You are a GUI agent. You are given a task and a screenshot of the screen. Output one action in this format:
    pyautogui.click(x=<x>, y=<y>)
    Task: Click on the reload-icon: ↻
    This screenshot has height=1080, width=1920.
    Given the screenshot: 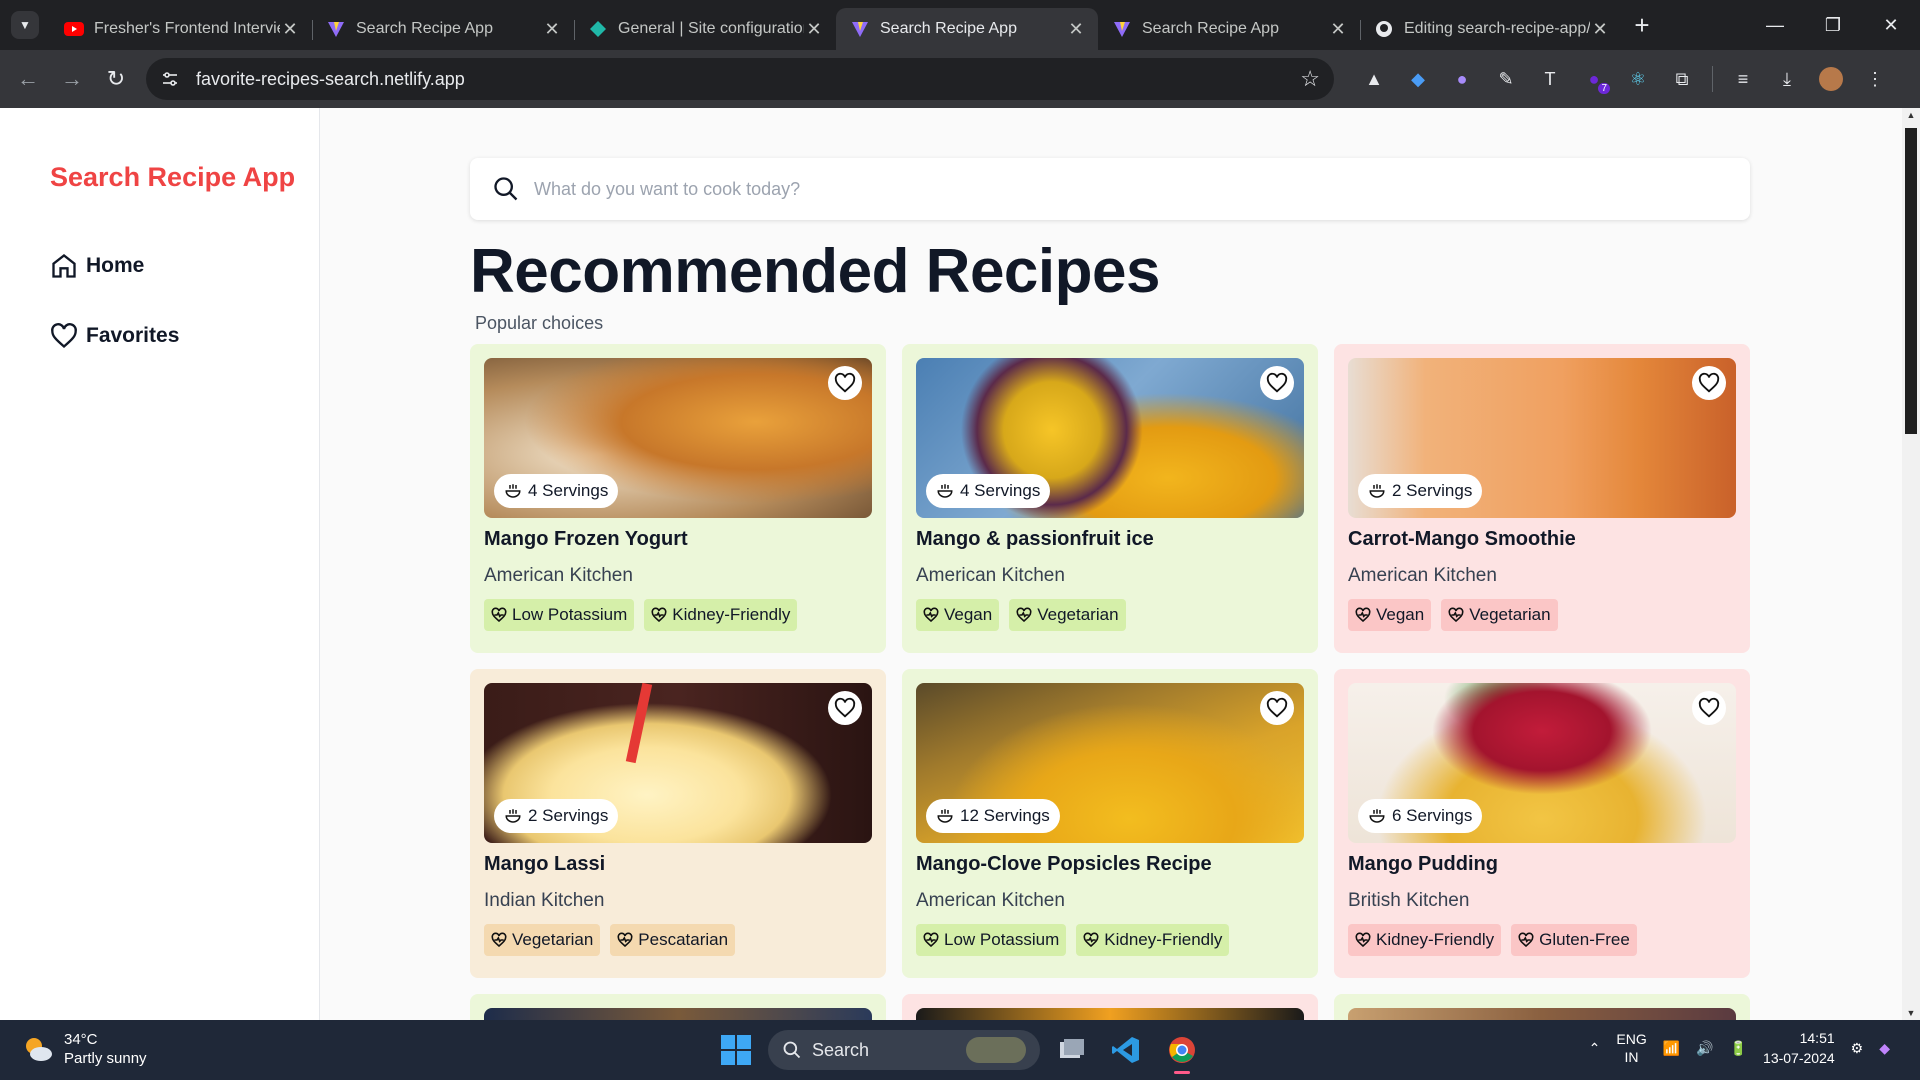 What is the action you would take?
    pyautogui.click(x=116, y=79)
    